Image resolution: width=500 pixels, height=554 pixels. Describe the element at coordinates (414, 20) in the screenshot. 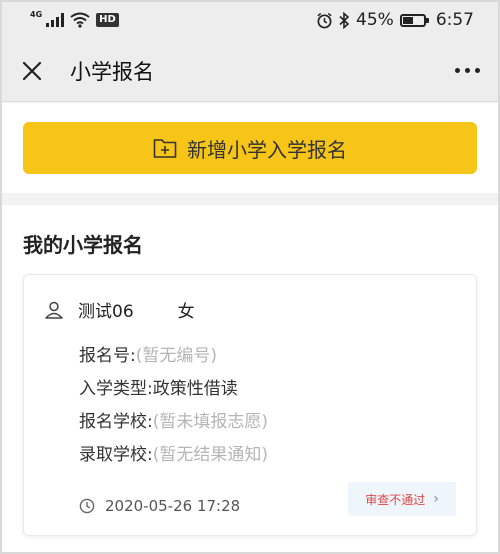

I see `battery-icon` at that location.